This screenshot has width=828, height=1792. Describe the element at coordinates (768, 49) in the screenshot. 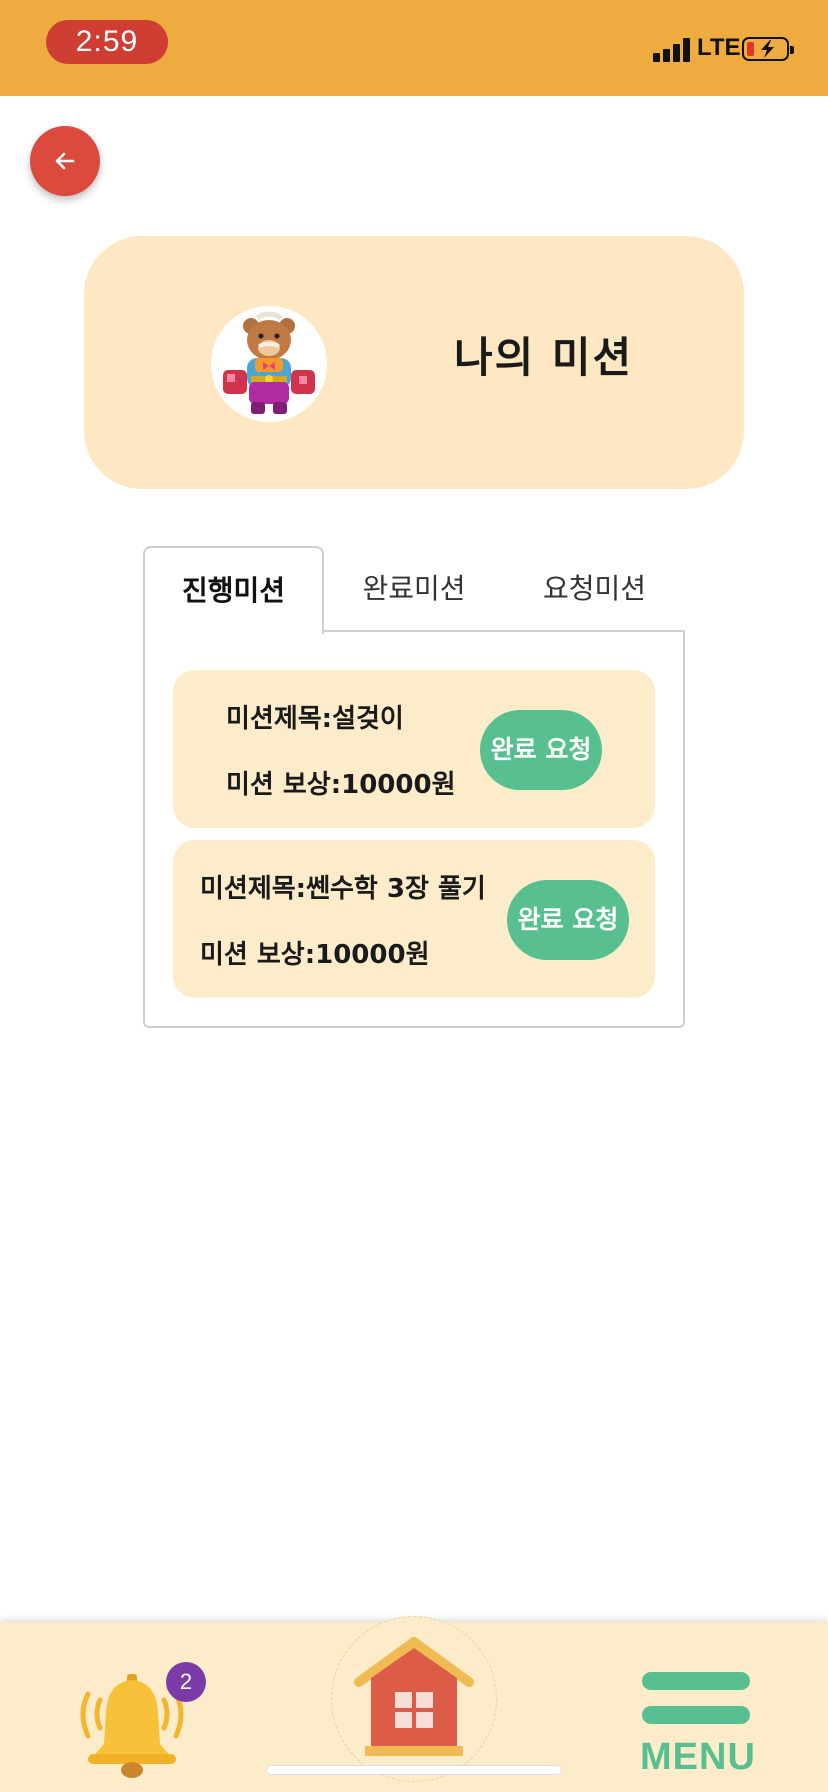

I see `battery-charging-icon` at that location.